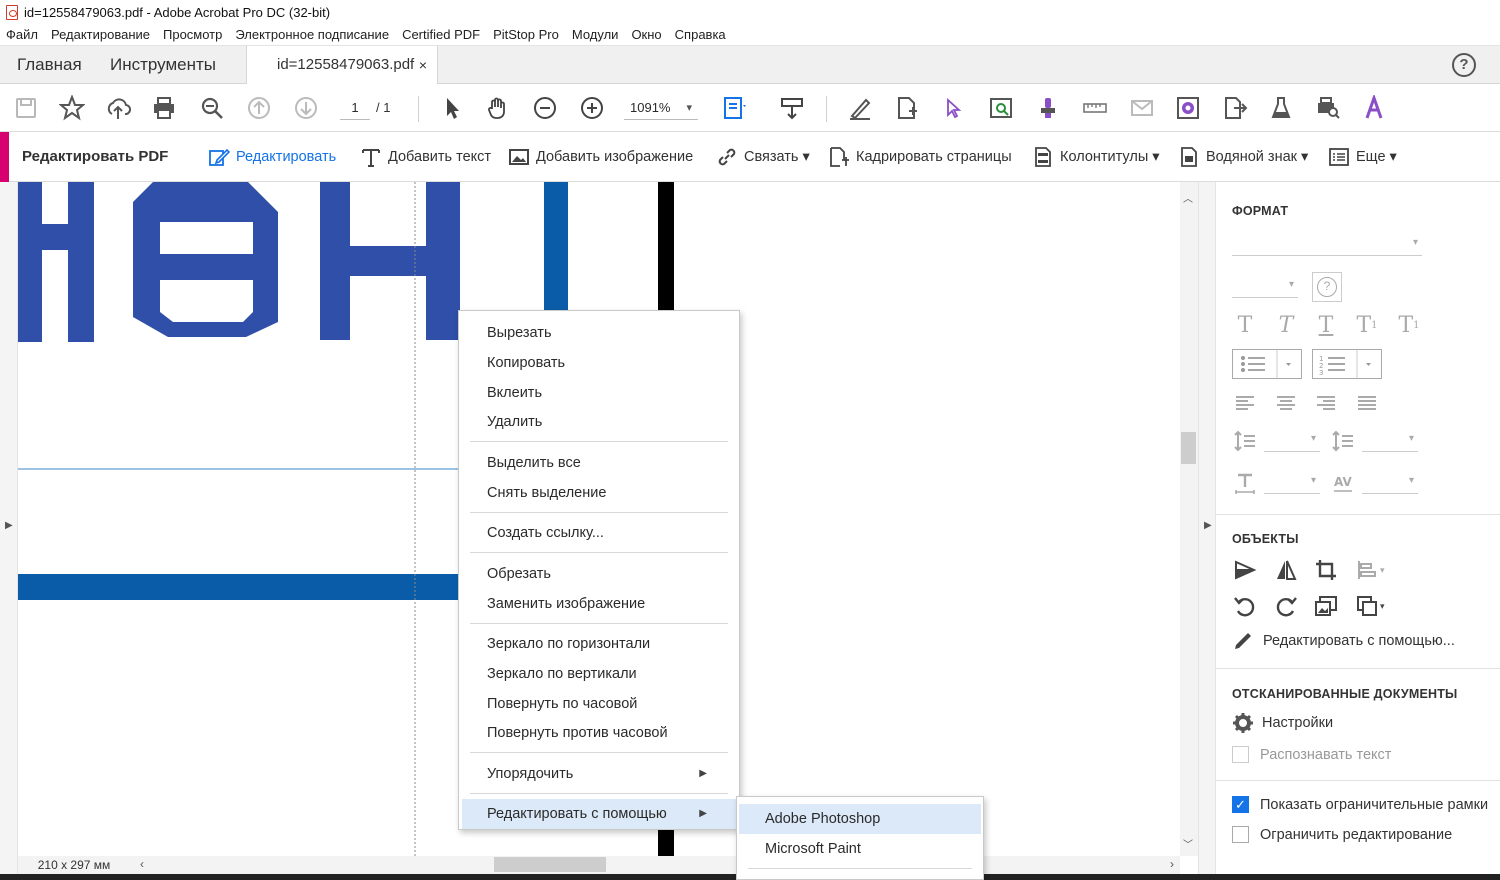 The width and height of the screenshot is (1500, 880). I want to click on left-pane-toggle: ▶, so click(9, 528).